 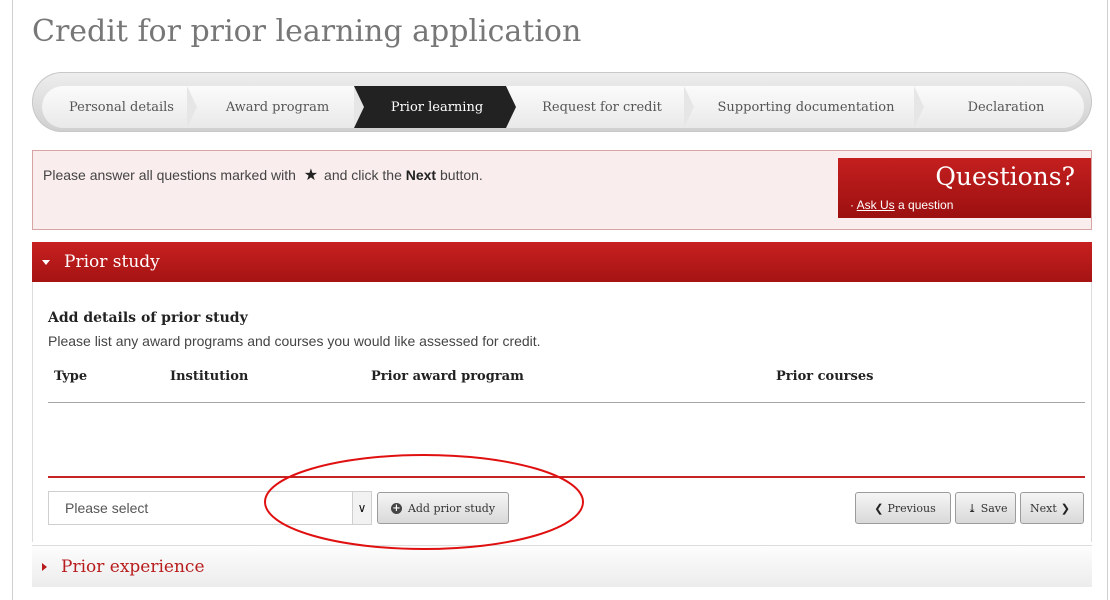 What do you see at coordinates (311, 175) in the screenshot?
I see `star-icon: ★` at bounding box center [311, 175].